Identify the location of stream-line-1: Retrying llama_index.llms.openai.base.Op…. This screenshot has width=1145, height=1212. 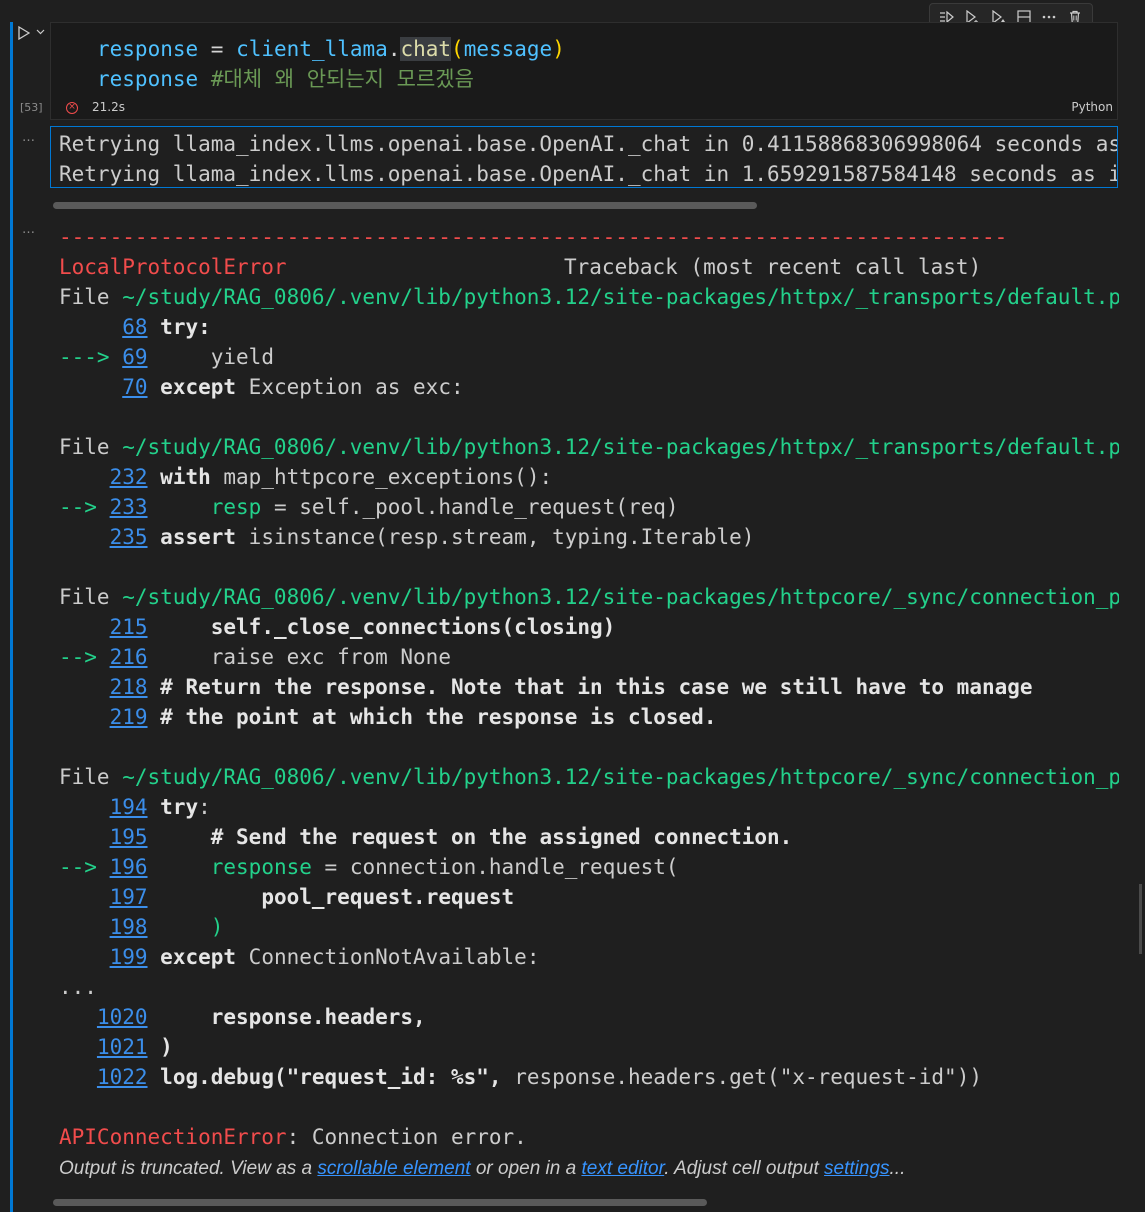
(588, 144).